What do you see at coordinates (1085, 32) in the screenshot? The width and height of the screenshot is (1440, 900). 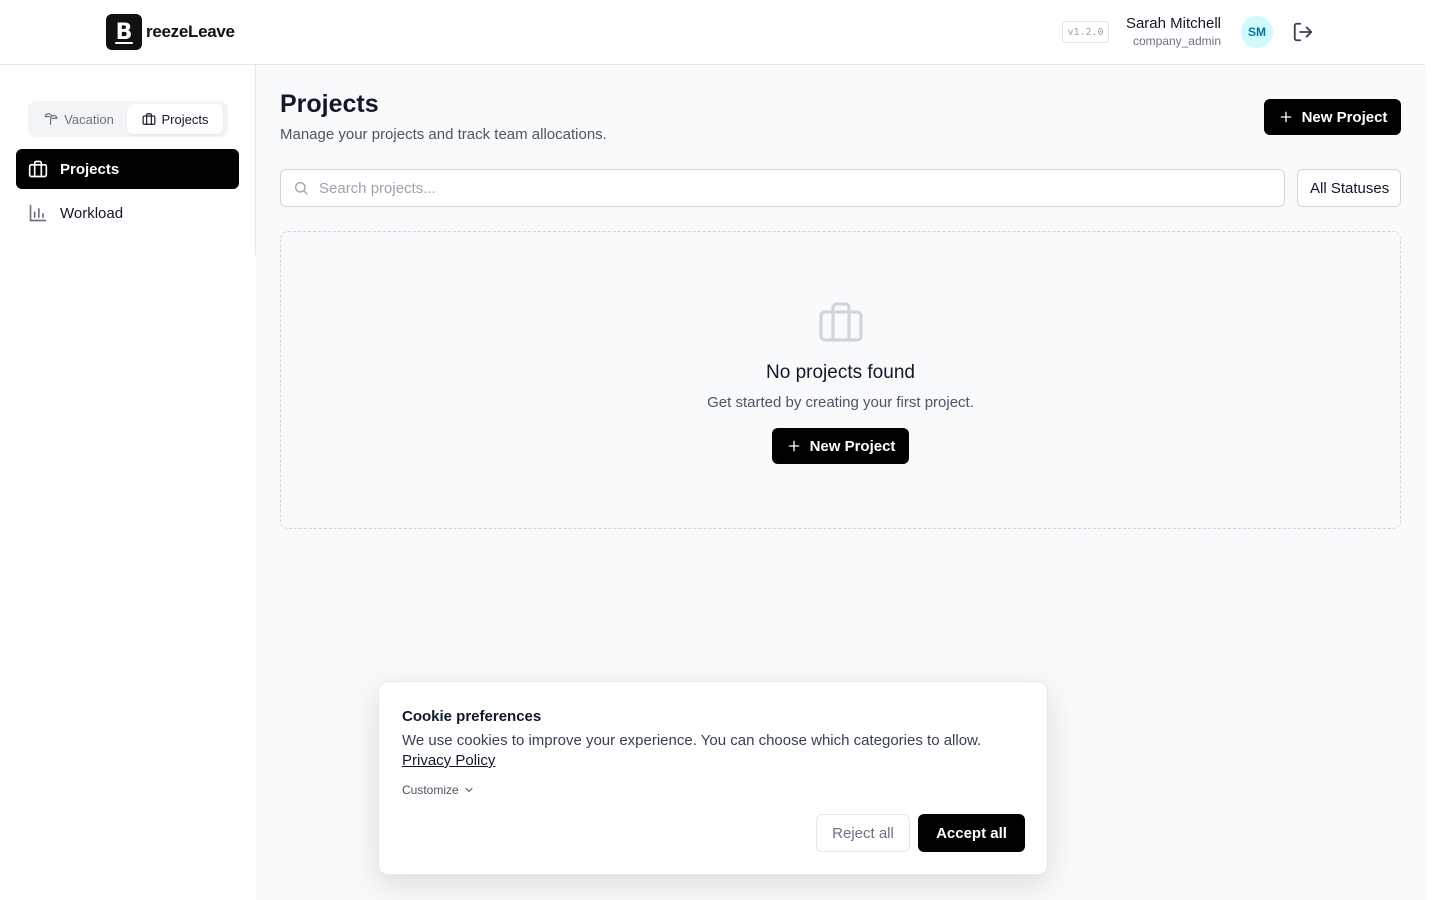 I see `version-badge: v1.2.0` at bounding box center [1085, 32].